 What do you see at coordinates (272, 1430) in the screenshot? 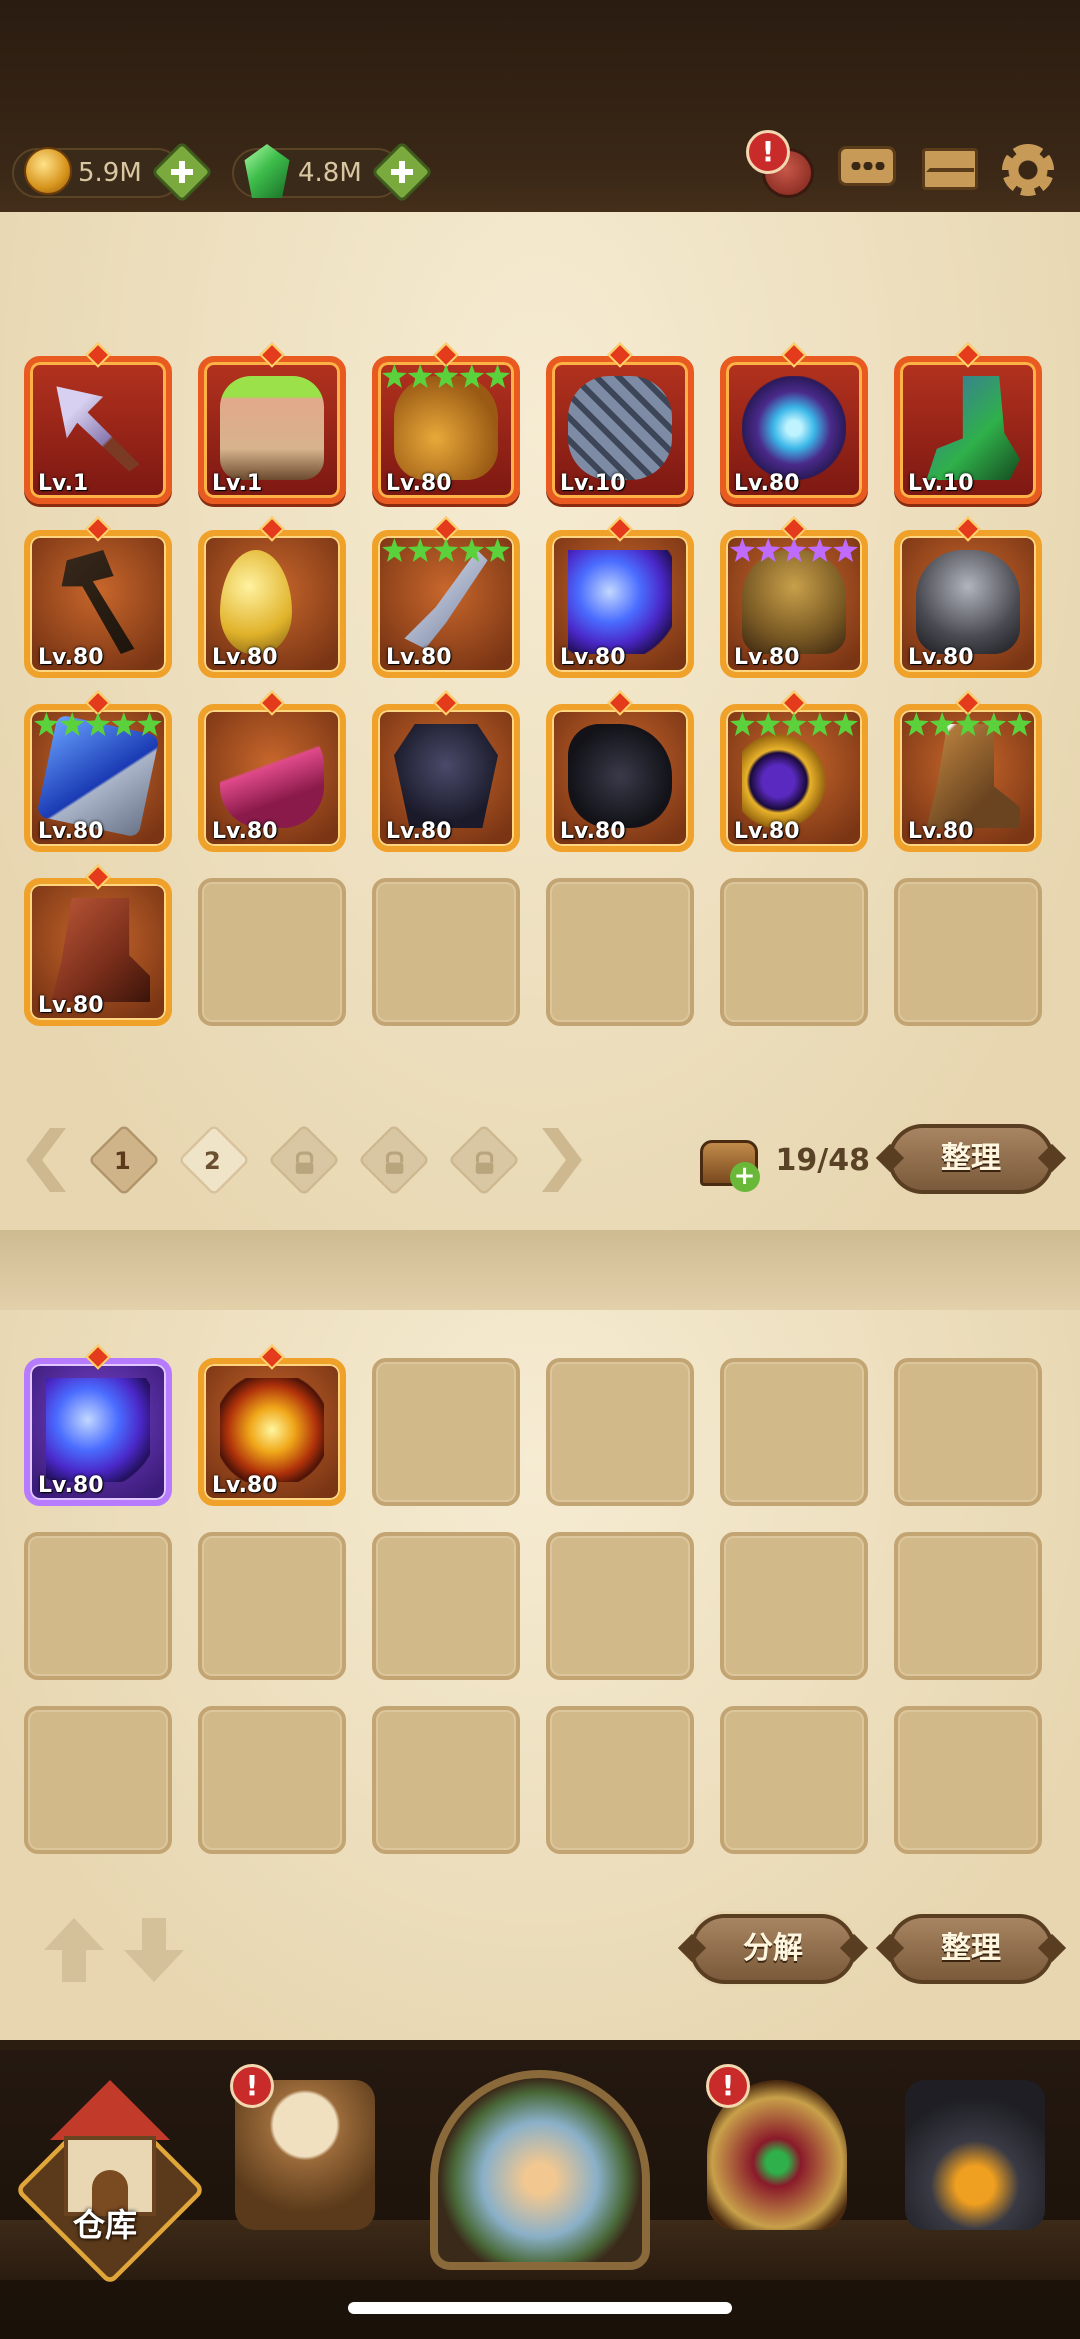
I see `sun-orb-icon` at bounding box center [272, 1430].